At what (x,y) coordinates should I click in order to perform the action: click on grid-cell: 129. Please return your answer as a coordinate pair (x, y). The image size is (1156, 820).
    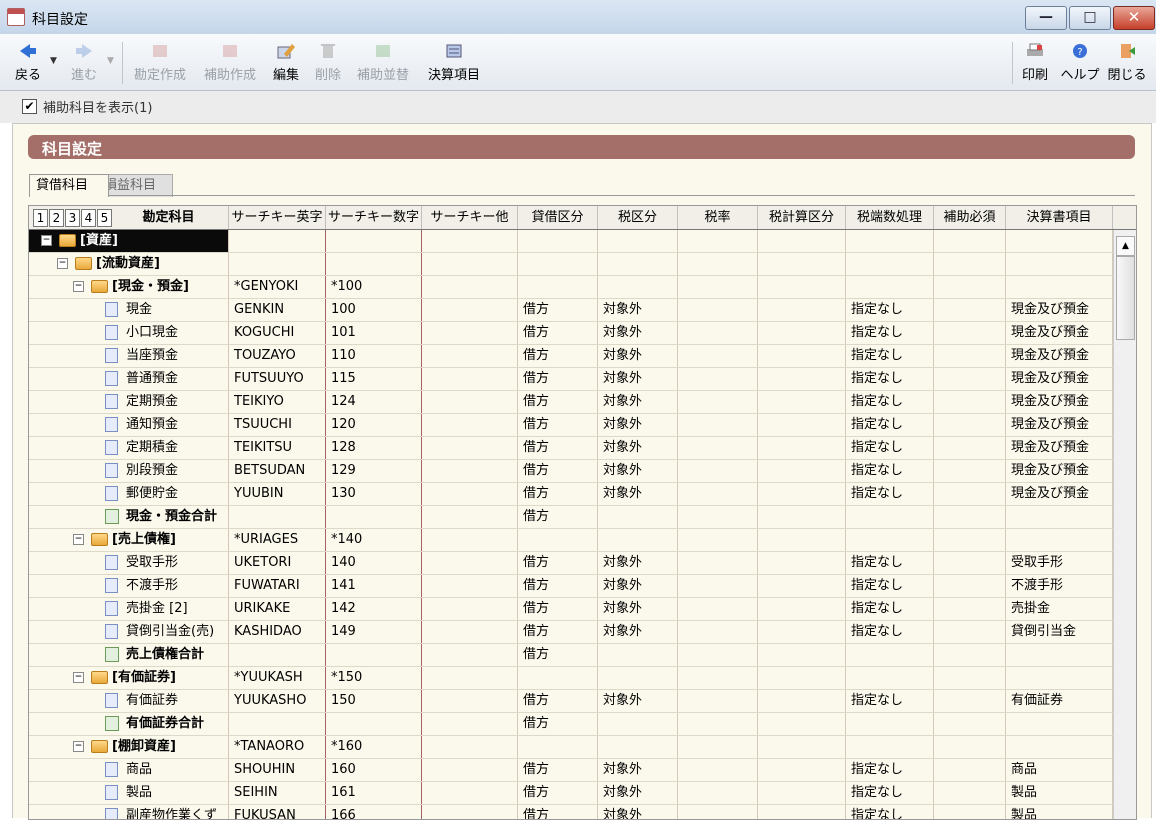
    Looking at the image, I should click on (374, 471).